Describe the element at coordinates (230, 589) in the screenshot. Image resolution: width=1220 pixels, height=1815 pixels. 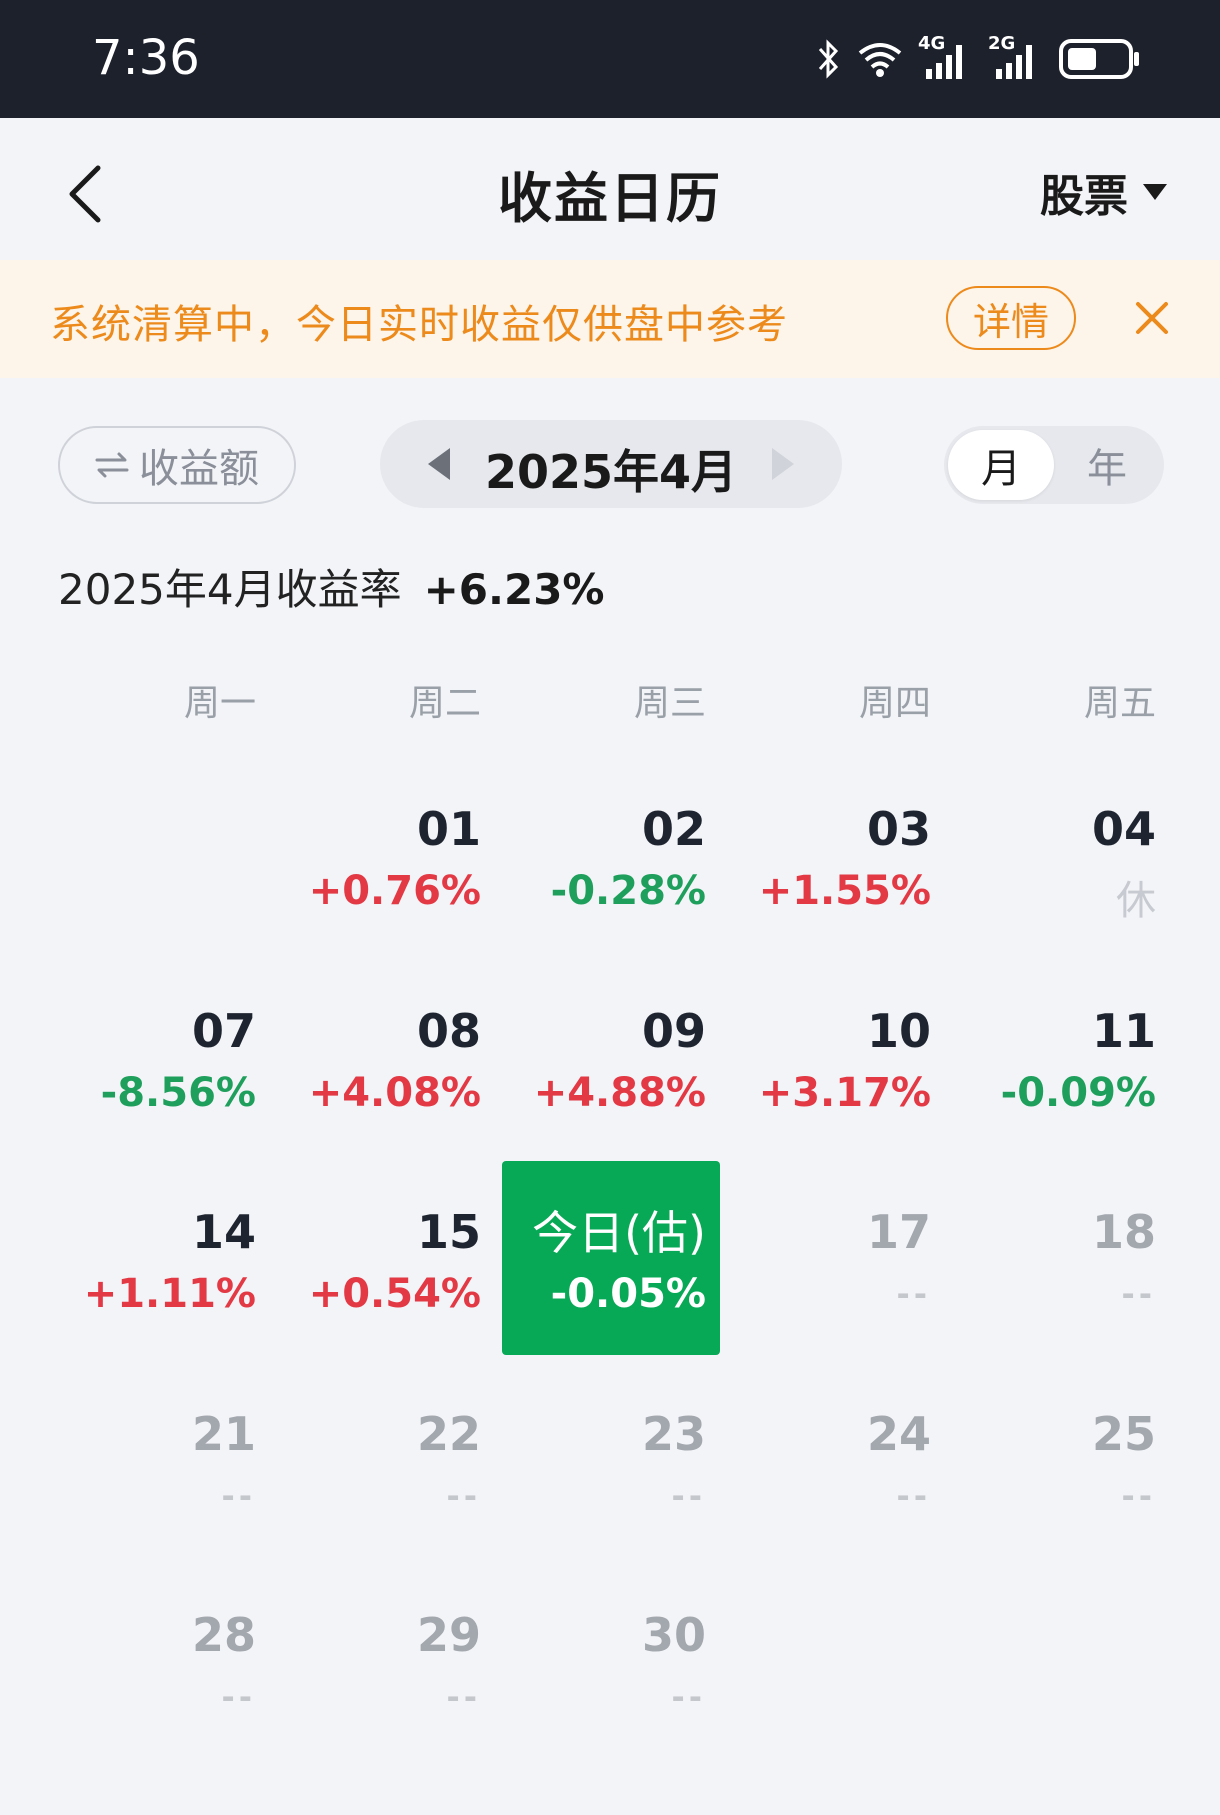
I see `summary-label: 2025年4月收益率` at that location.